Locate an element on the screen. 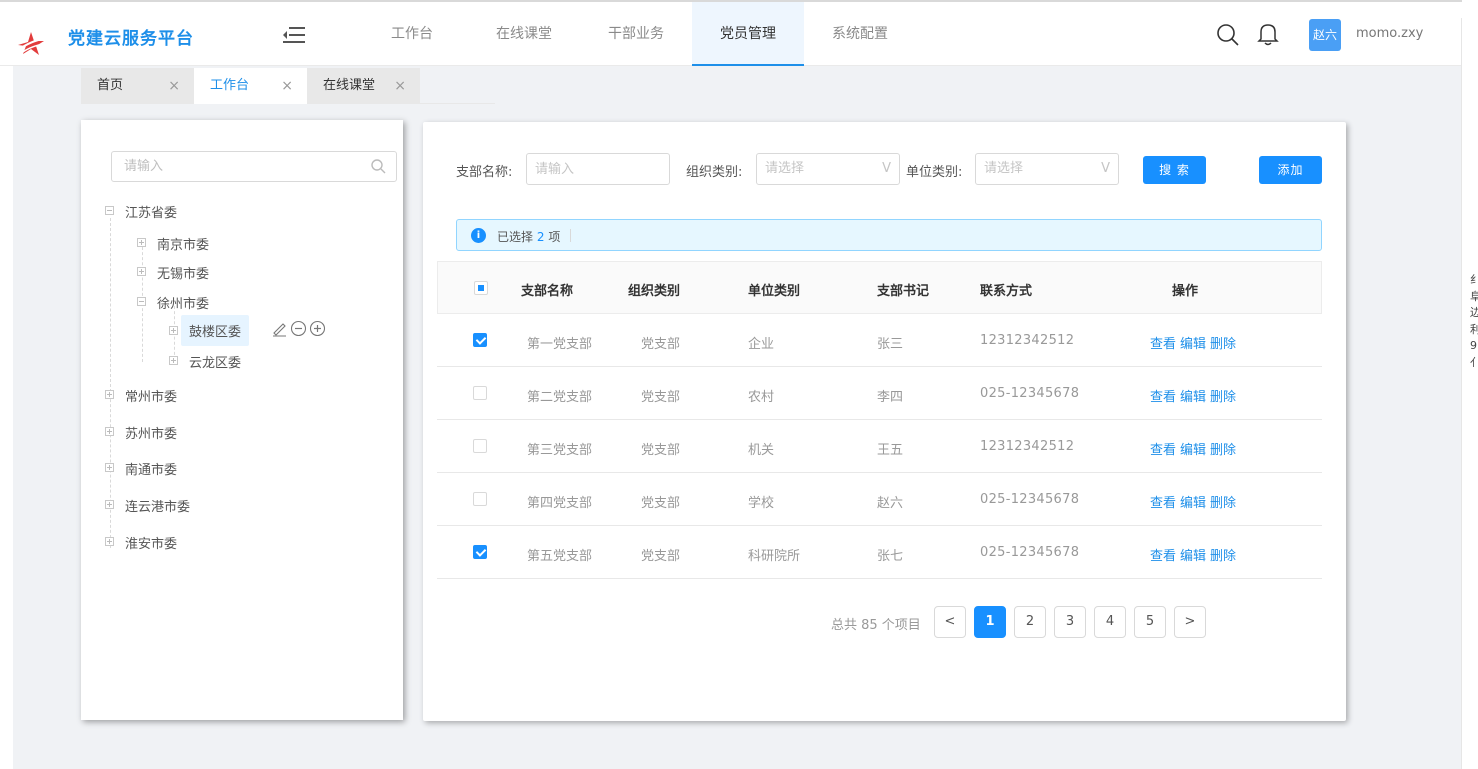  nav-item-member-management: 党员管理 is located at coordinates (748, 34).